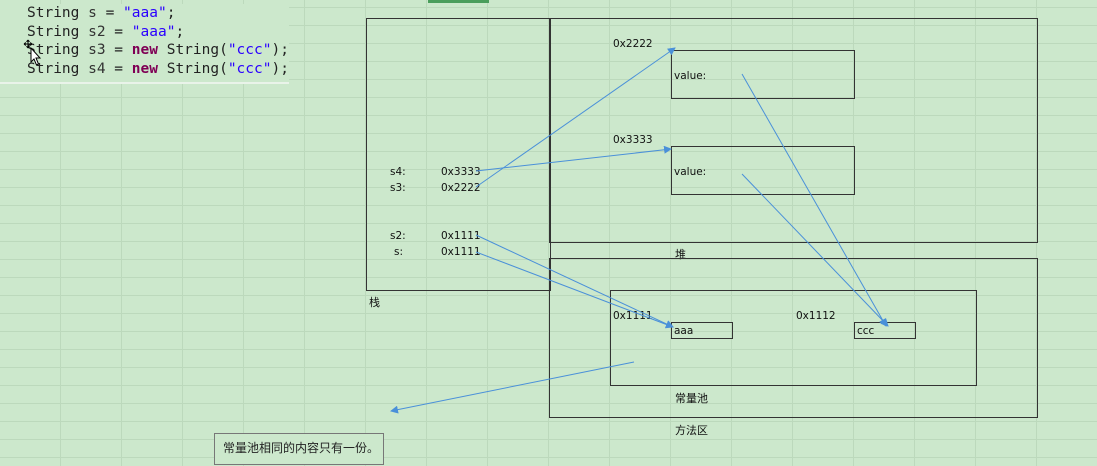 The image size is (1097, 466). I want to click on arrow-heap1-to-ccc, so click(814, 200).